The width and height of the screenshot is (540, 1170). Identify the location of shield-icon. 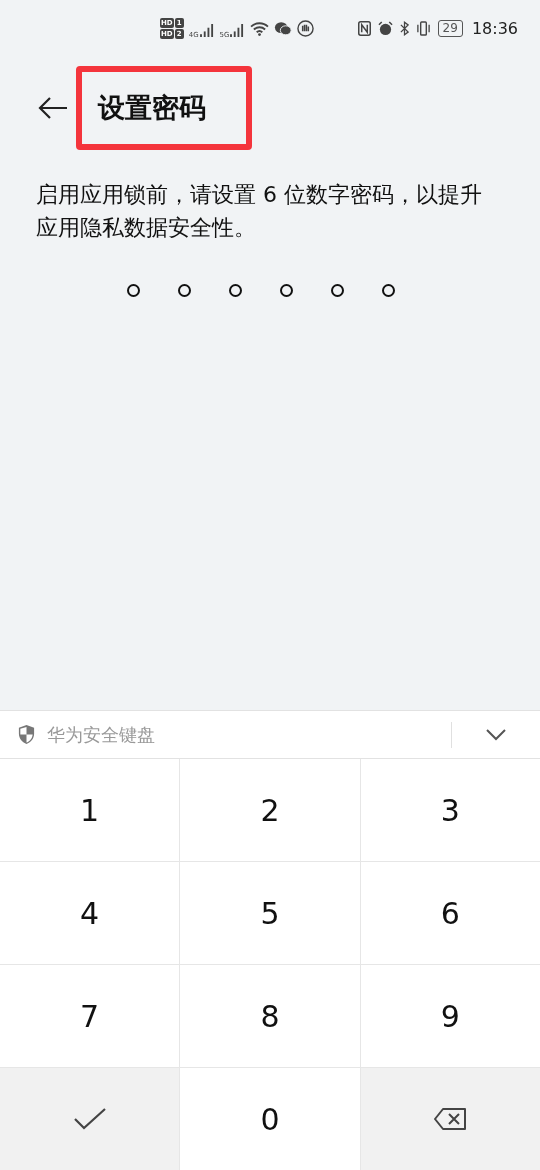
(26, 734).